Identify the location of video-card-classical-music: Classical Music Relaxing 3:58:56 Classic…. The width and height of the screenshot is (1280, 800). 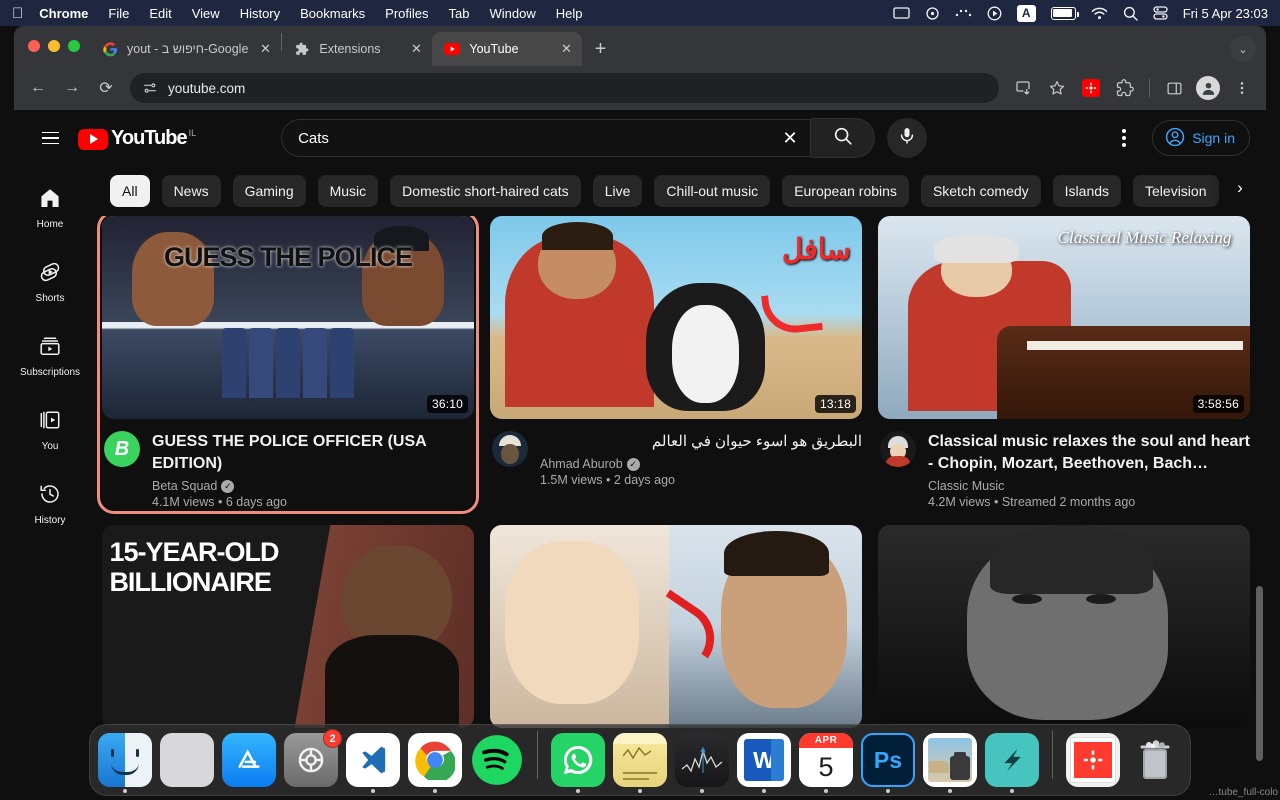
(1064, 362).